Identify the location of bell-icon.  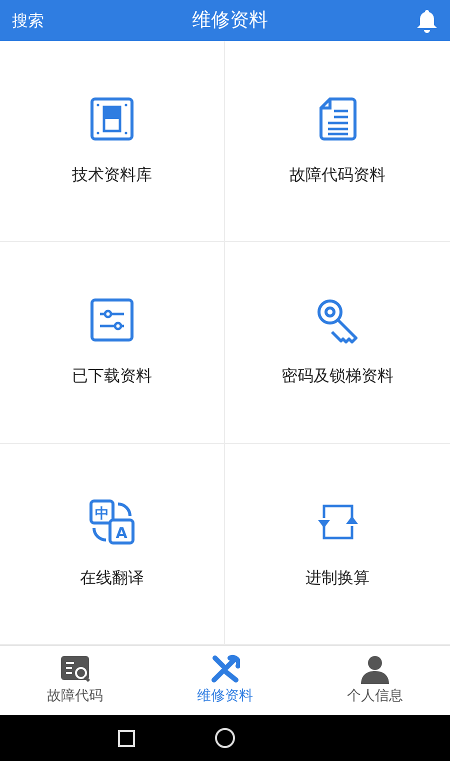
(427, 20).